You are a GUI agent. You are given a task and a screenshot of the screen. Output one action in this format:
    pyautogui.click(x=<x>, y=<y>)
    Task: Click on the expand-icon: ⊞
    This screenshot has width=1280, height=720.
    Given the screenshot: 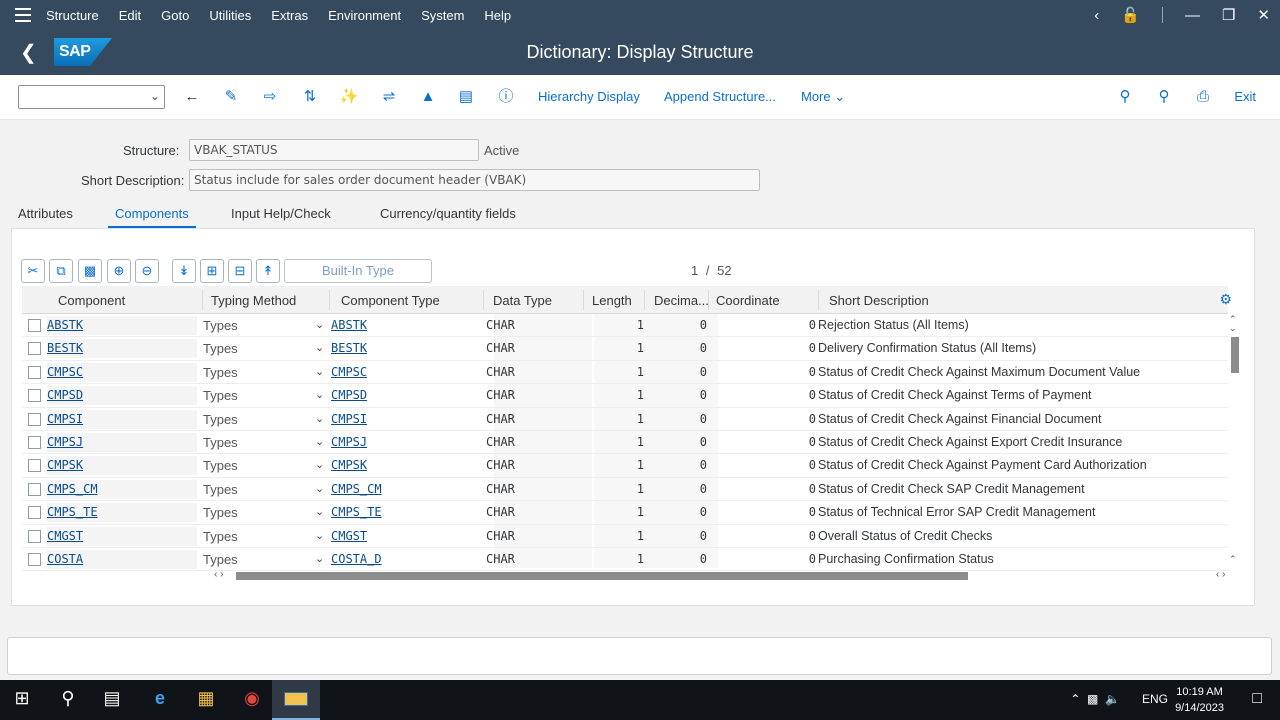 What is the action you would take?
    pyautogui.click(x=212, y=271)
    